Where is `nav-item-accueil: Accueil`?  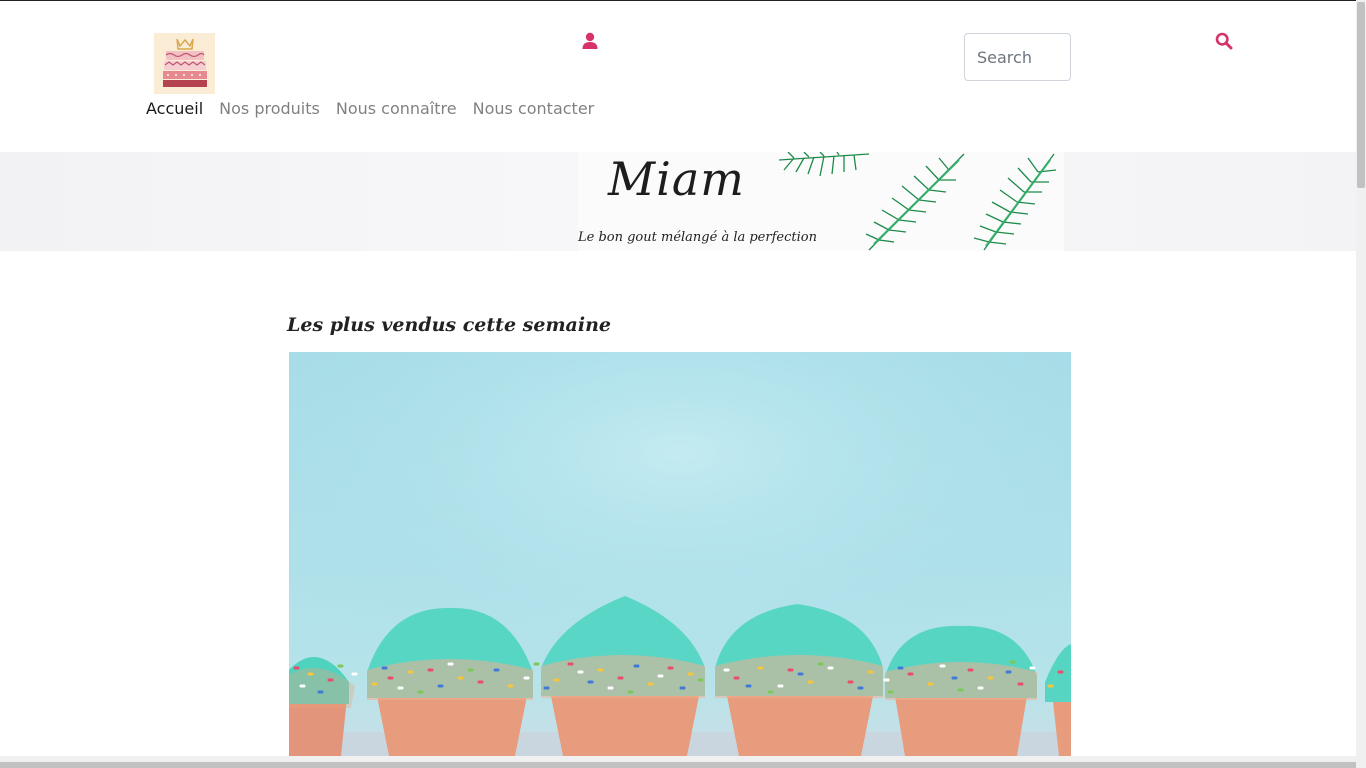
nav-item-accueil: Accueil is located at coordinates (174, 110).